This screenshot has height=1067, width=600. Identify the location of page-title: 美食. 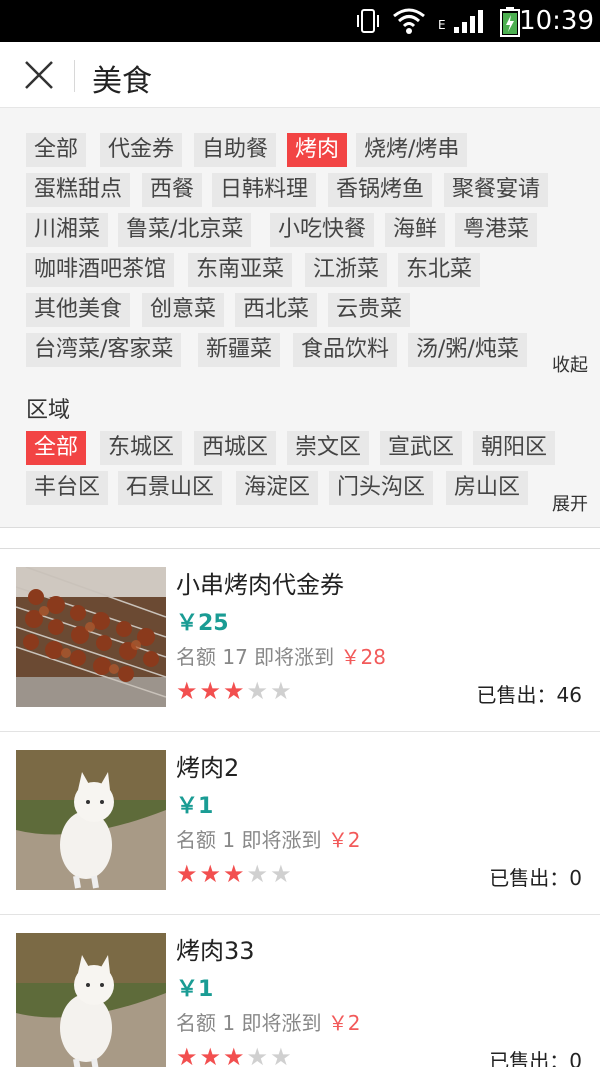
(122, 81).